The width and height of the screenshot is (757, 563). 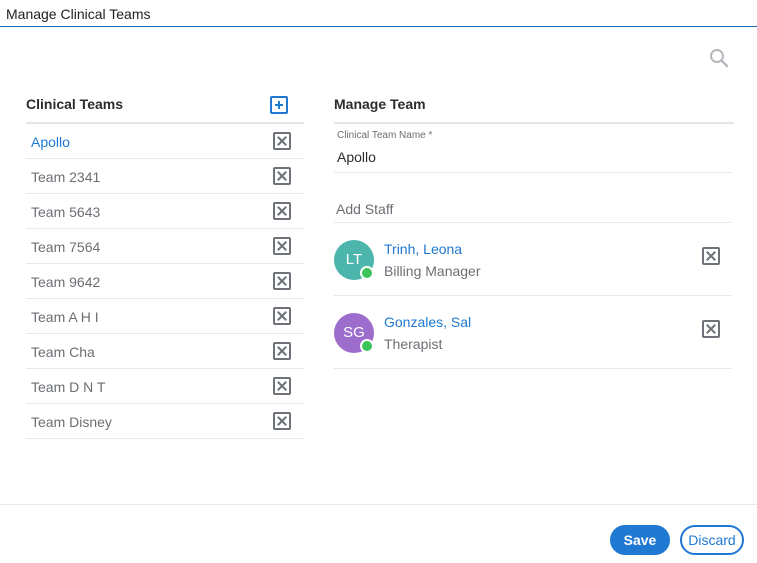 I want to click on discard-button: Discard, so click(x=712, y=540).